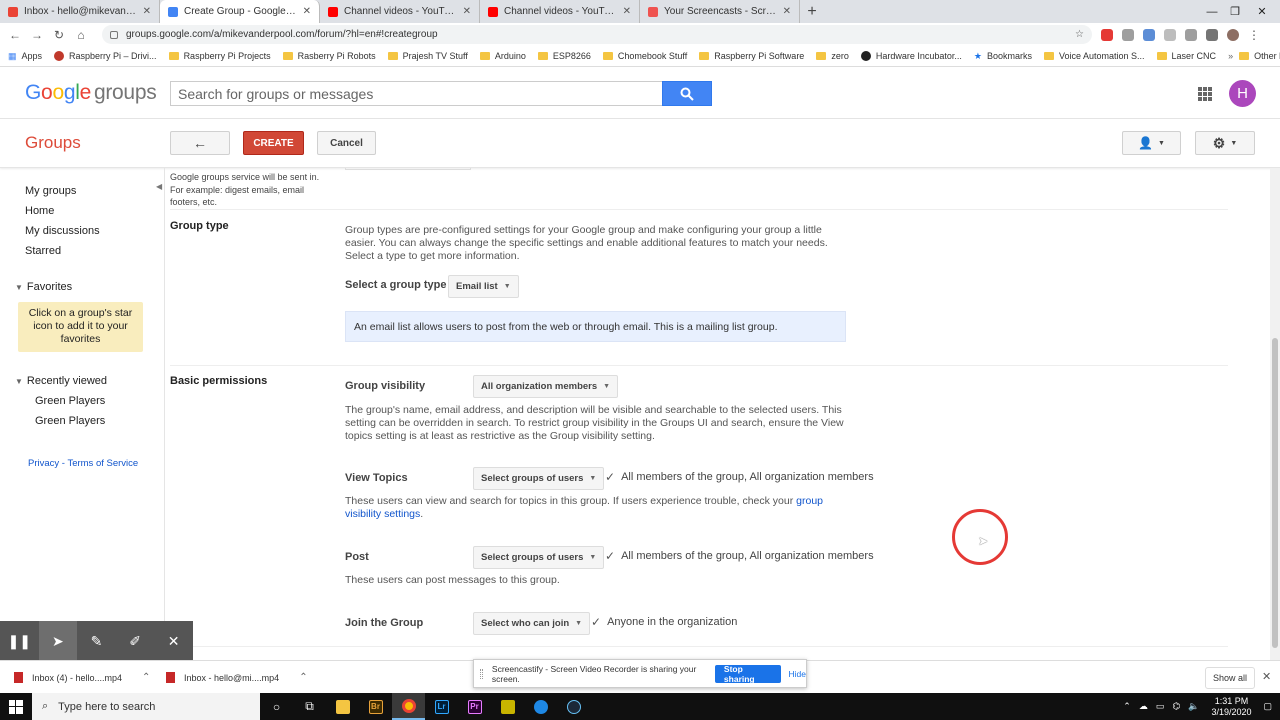  What do you see at coordinates (644, 56) in the screenshot?
I see `bookmark-item: Chomebook Stuff` at bounding box center [644, 56].